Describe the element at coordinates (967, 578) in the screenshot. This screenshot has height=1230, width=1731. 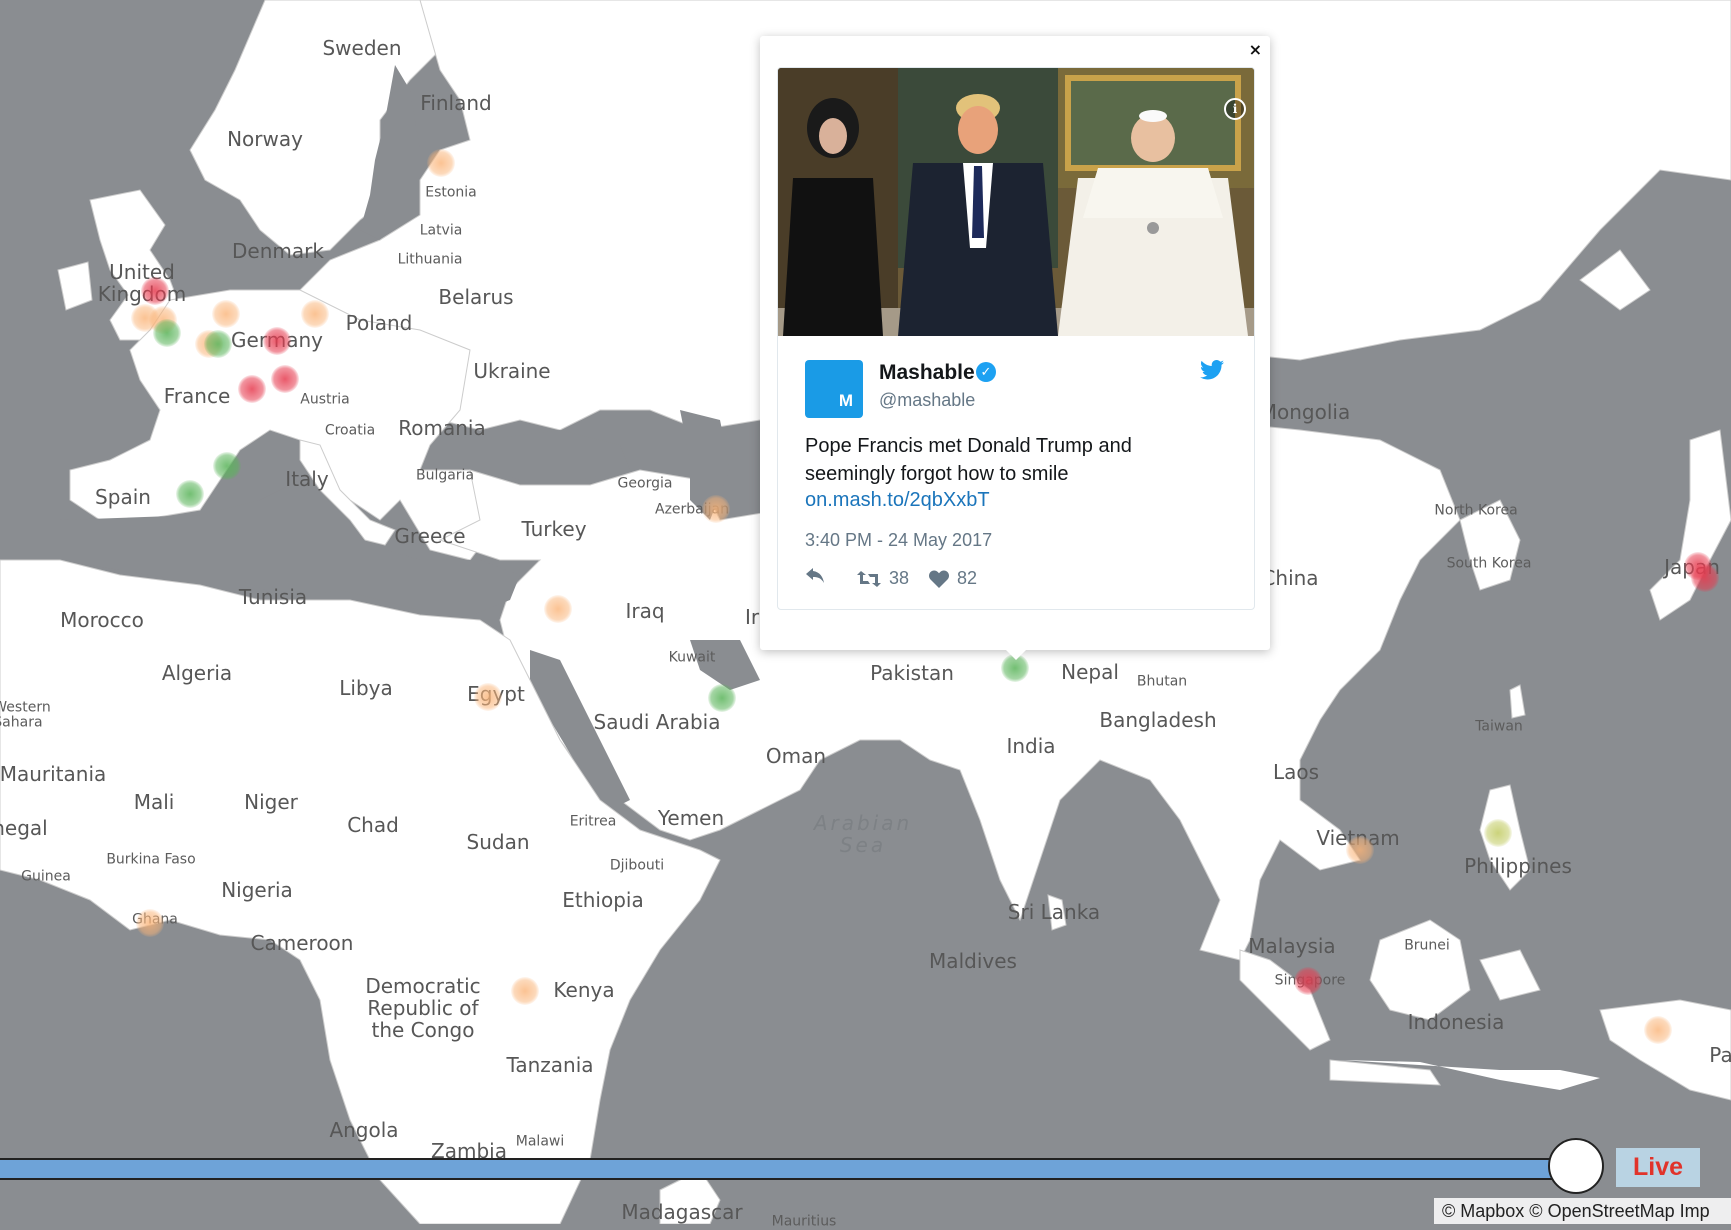
I see `like-count: 82` at that location.